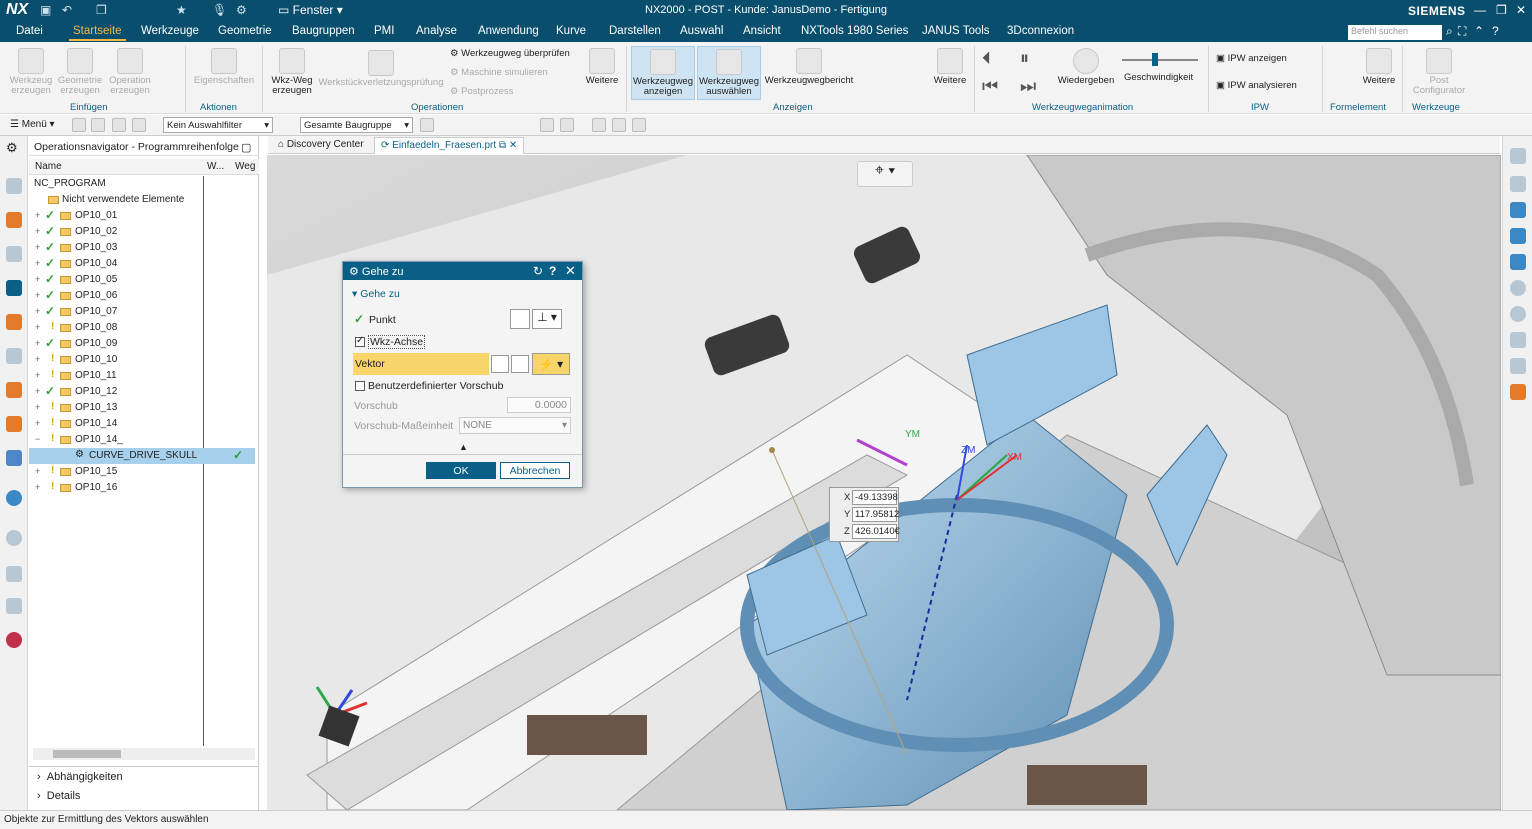 This screenshot has height=829, width=1532. I want to click on menu-darstellen: Darstellen, so click(635, 31).